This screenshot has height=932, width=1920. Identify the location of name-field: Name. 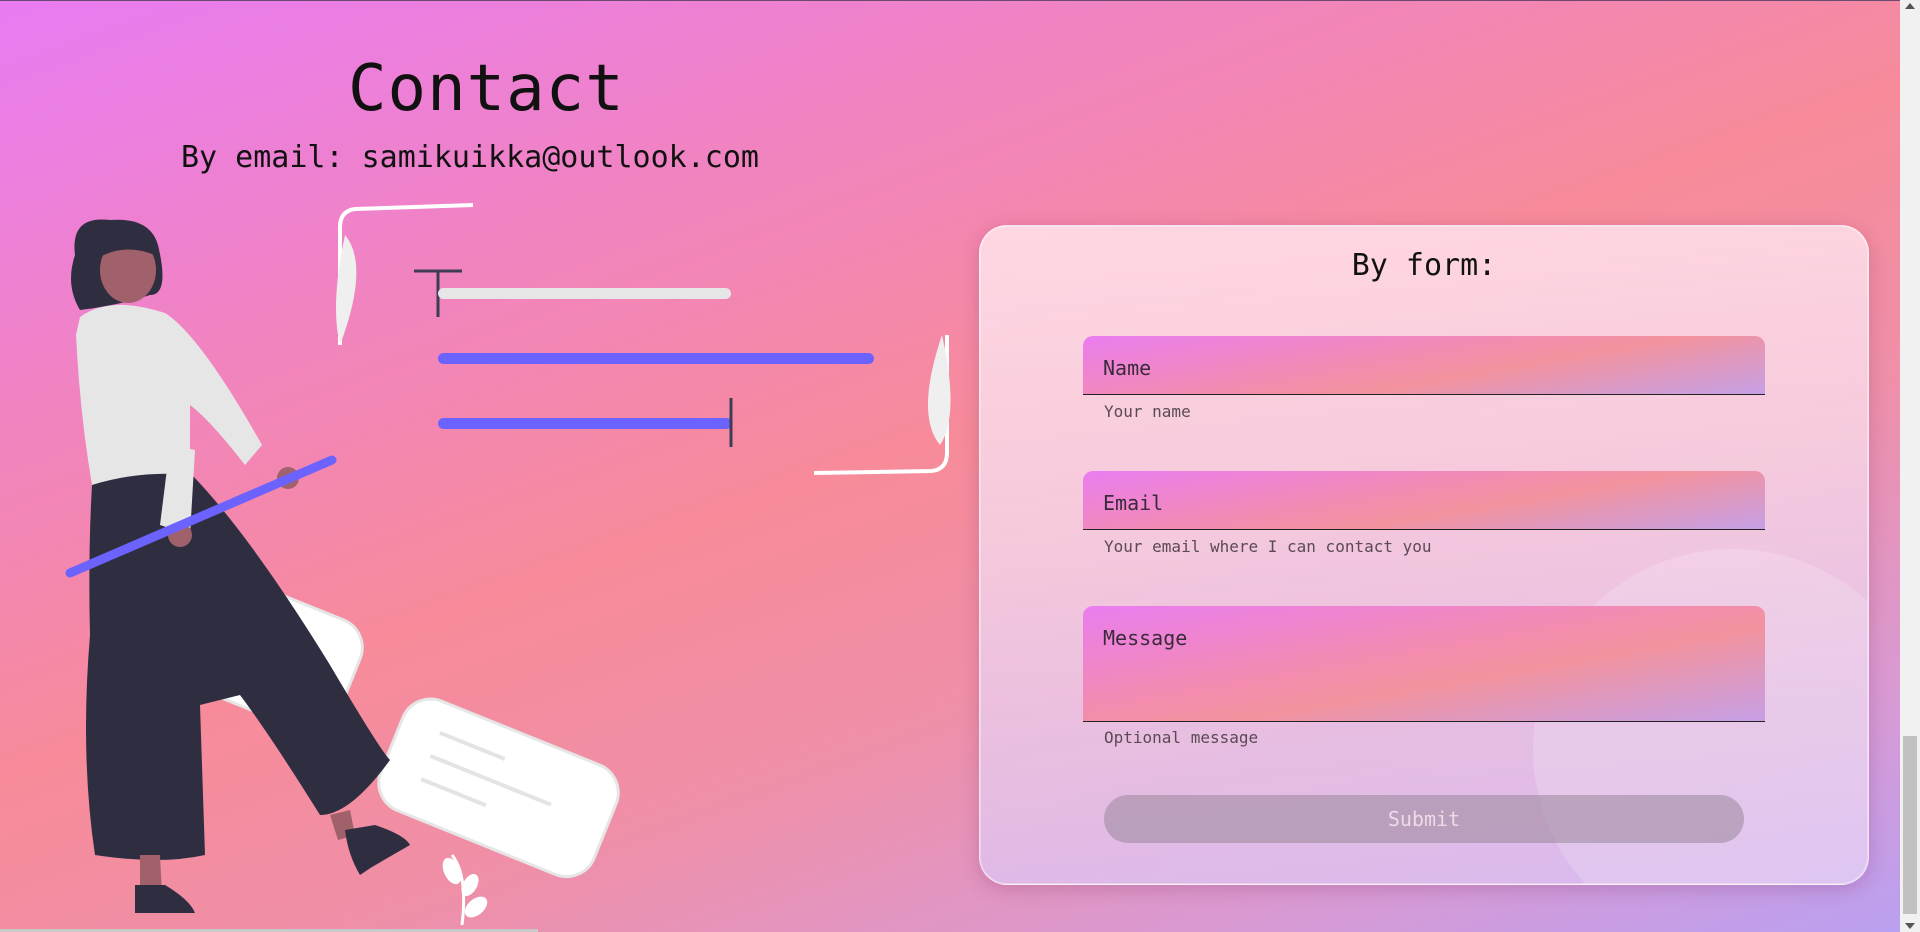
(1424, 365).